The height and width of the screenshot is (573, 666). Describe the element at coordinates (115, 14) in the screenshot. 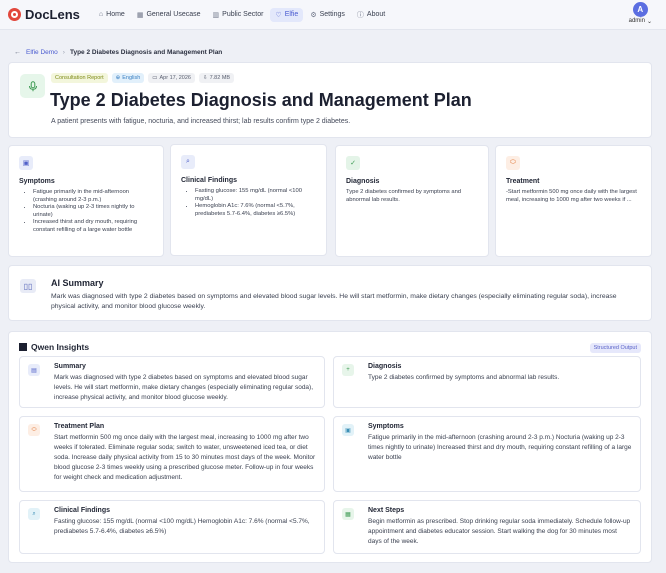

I see `nav-item-label: Home` at that location.